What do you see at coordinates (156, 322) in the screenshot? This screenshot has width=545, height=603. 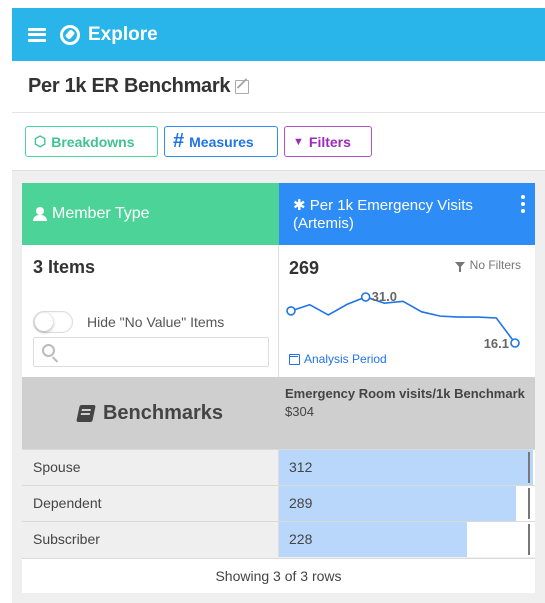 I see `hide-no-value-label: Hide "No Value" Items` at bounding box center [156, 322].